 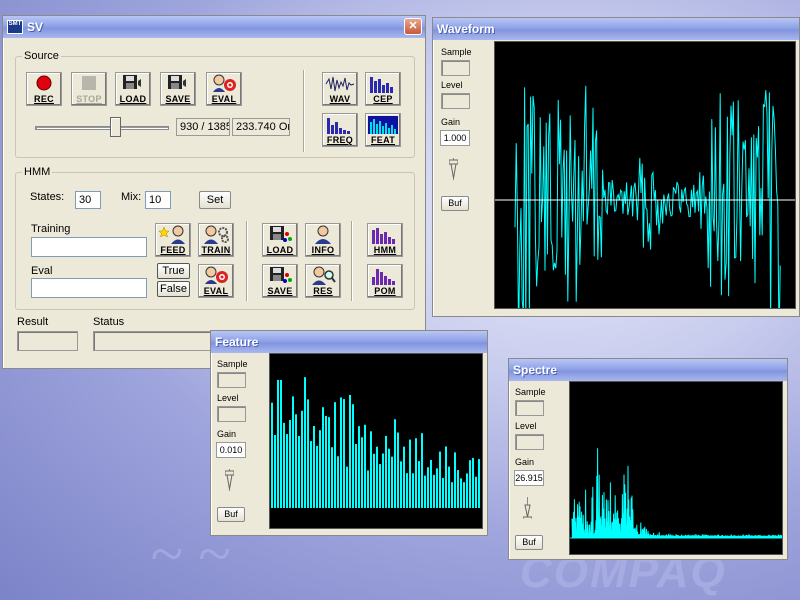 I want to click on wav-view-button: WAV, so click(x=340, y=89).